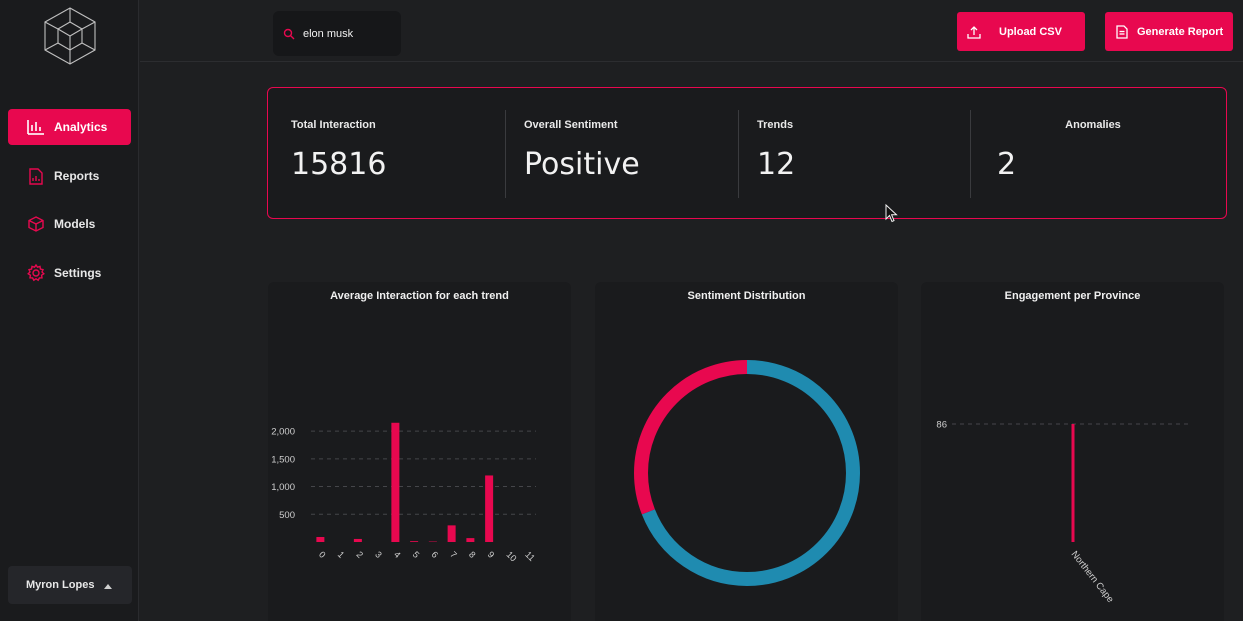 The width and height of the screenshot is (1243, 621). I want to click on document-icon, so click(1122, 31).